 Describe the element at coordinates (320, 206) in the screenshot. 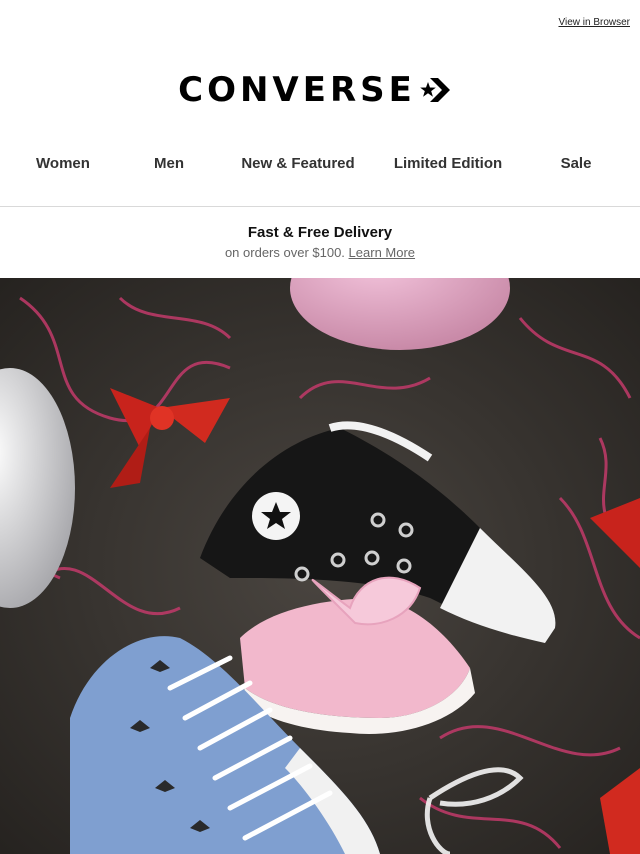

I see `nav-divider` at that location.